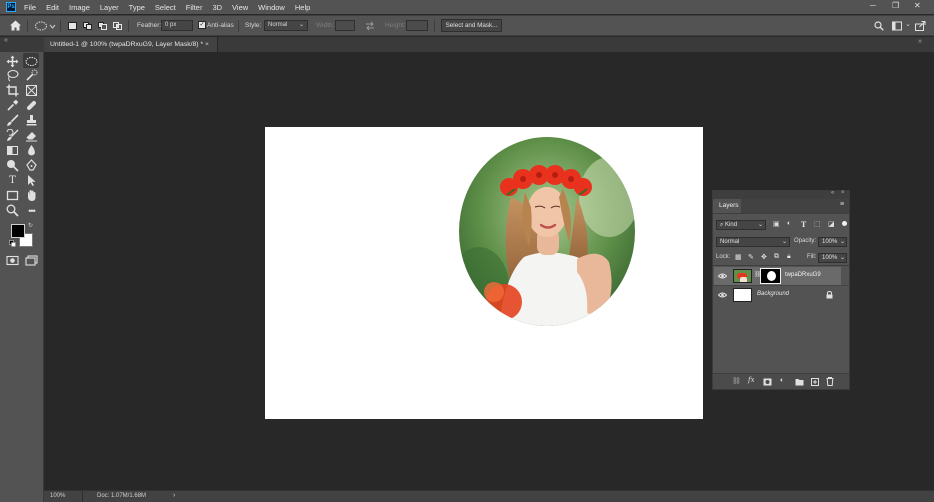 The image size is (934, 502). Describe the element at coordinates (12, 135) in the screenshot. I see `history-brush-tool-icon` at that location.